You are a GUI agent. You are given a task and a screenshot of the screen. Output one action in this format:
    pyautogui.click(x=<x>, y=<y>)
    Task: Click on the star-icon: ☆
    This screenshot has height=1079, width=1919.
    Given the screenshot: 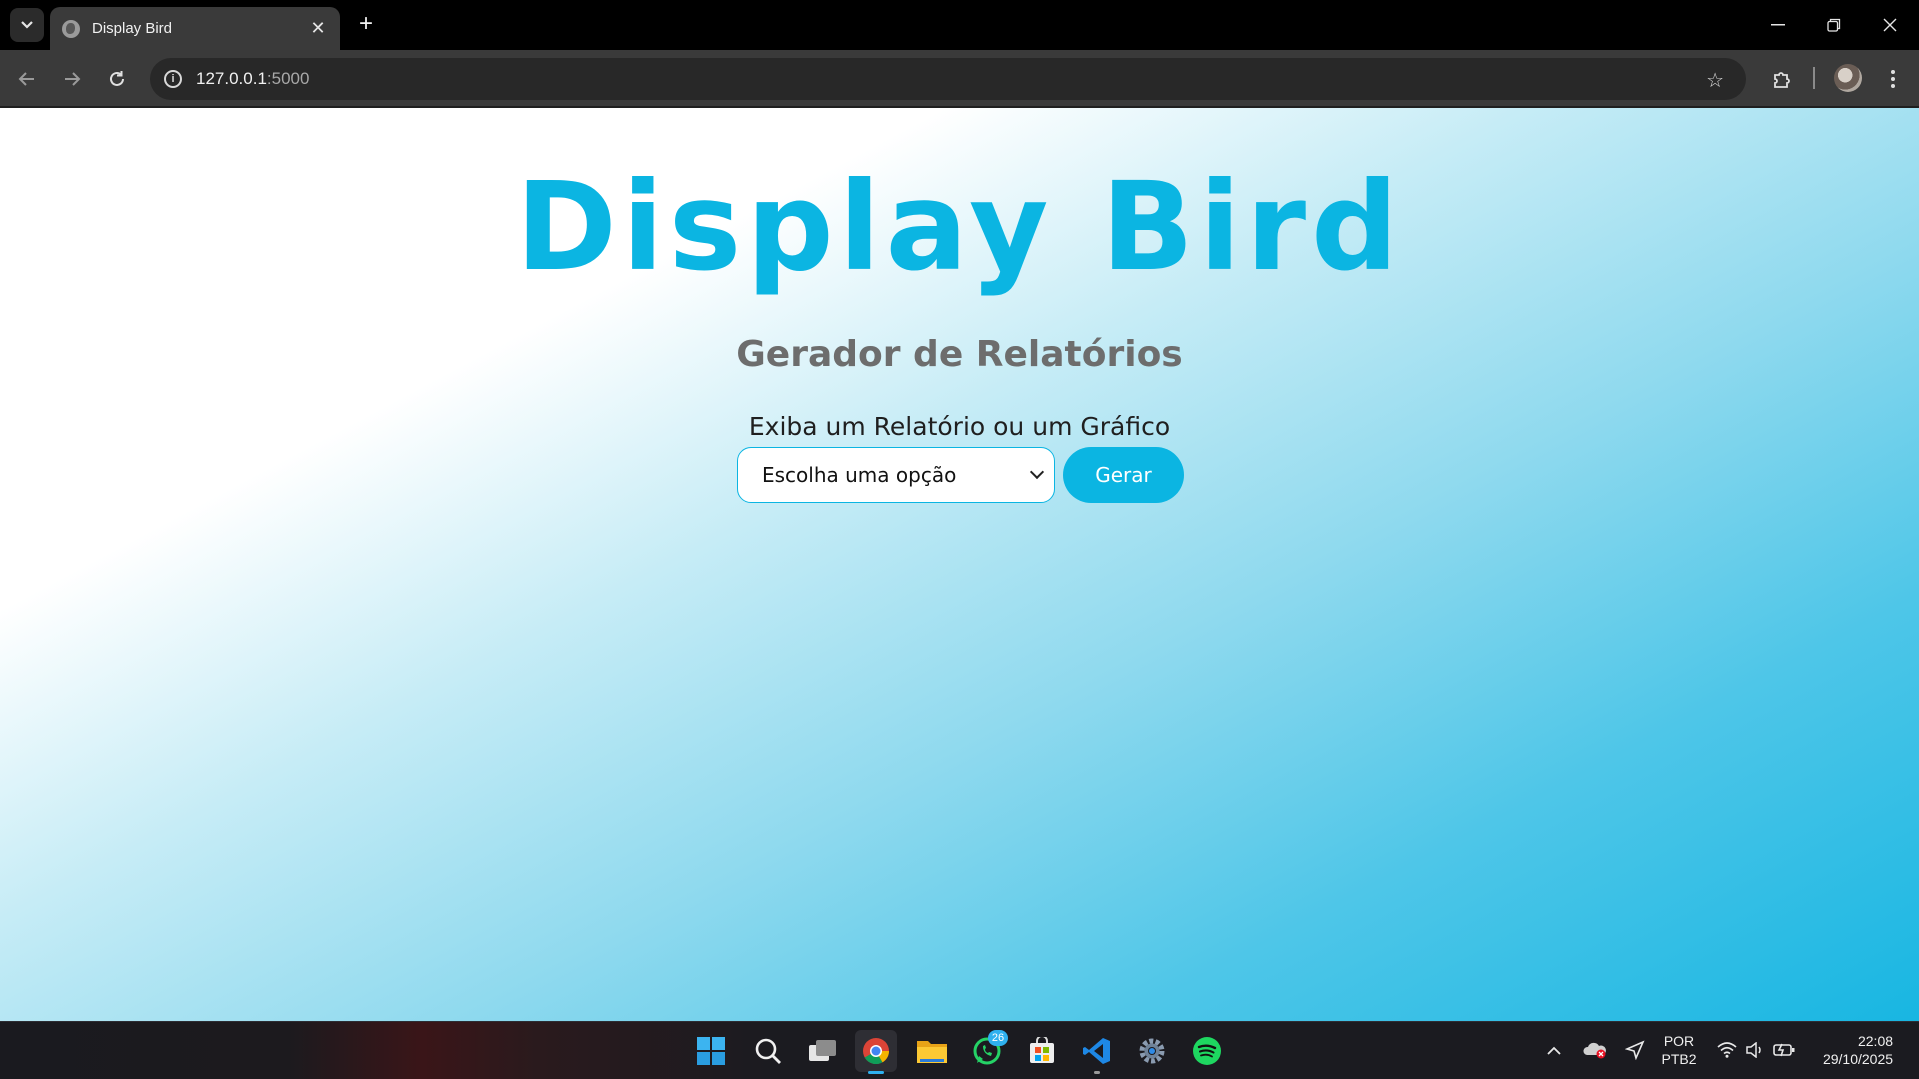 What is the action you would take?
    pyautogui.click(x=1715, y=80)
    